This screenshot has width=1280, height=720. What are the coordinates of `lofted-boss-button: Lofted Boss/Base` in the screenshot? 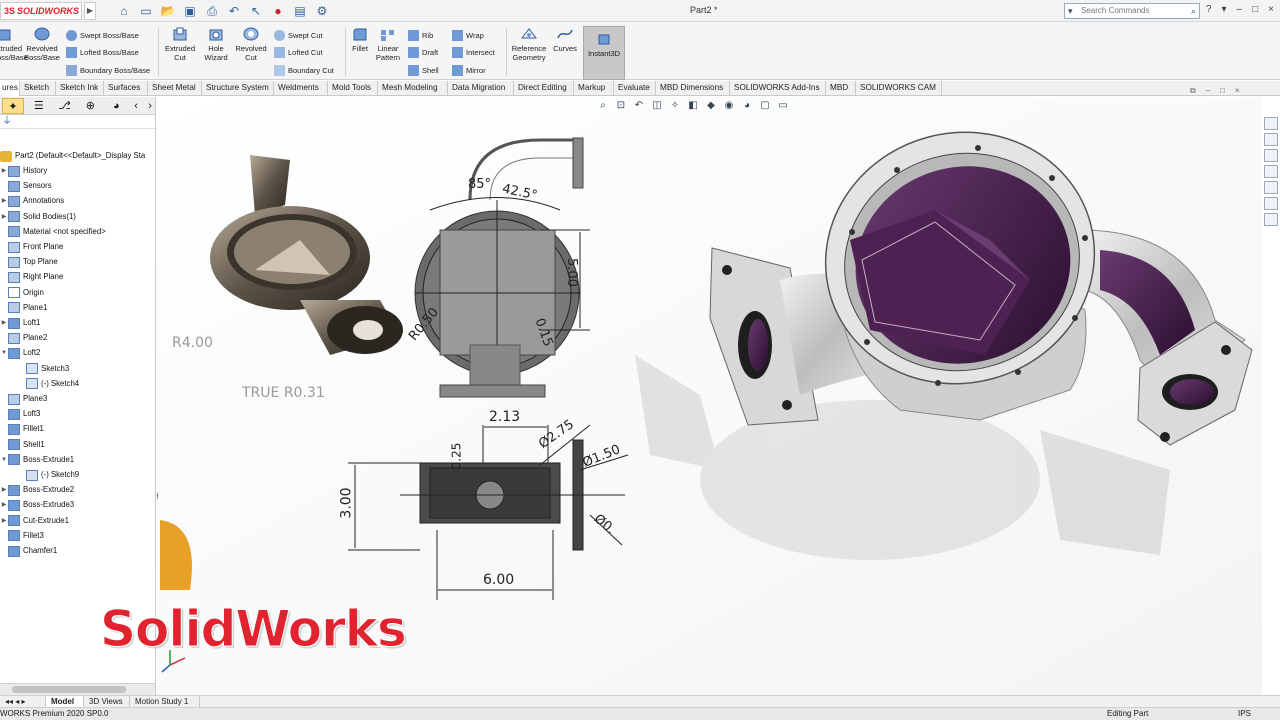 It's located at (102, 52).